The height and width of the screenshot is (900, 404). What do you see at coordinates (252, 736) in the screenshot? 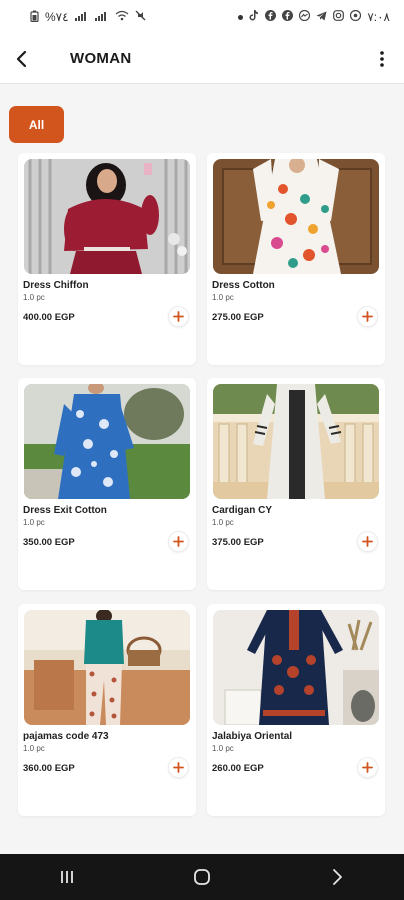
I see `product-name: Jalabiya Oriental` at bounding box center [252, 736].